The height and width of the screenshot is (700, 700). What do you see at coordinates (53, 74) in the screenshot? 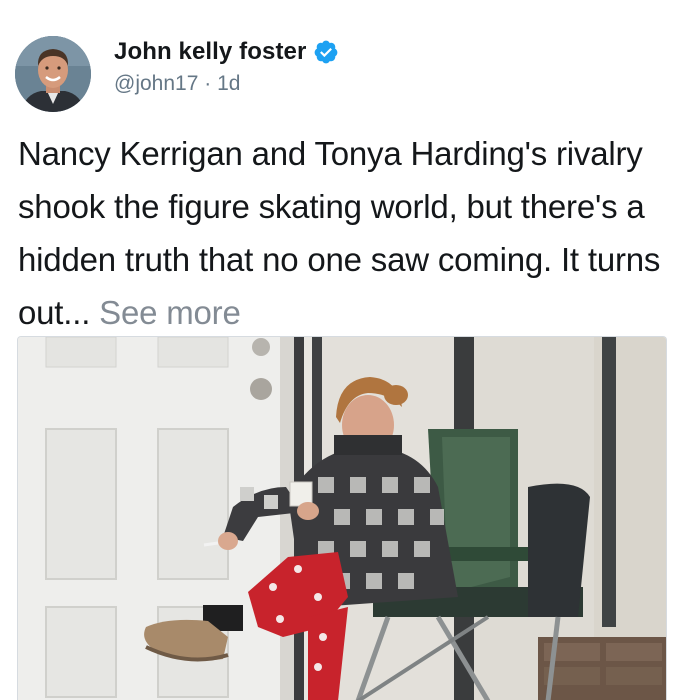
I see `avatar` at bounding box center [53, 74].